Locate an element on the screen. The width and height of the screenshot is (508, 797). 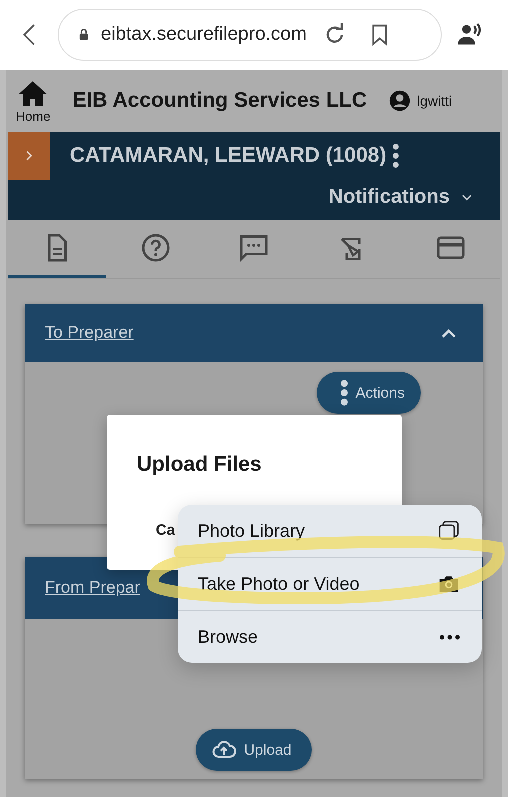
menu-item: Take Photo or Video is located at coordinates (330, 584).